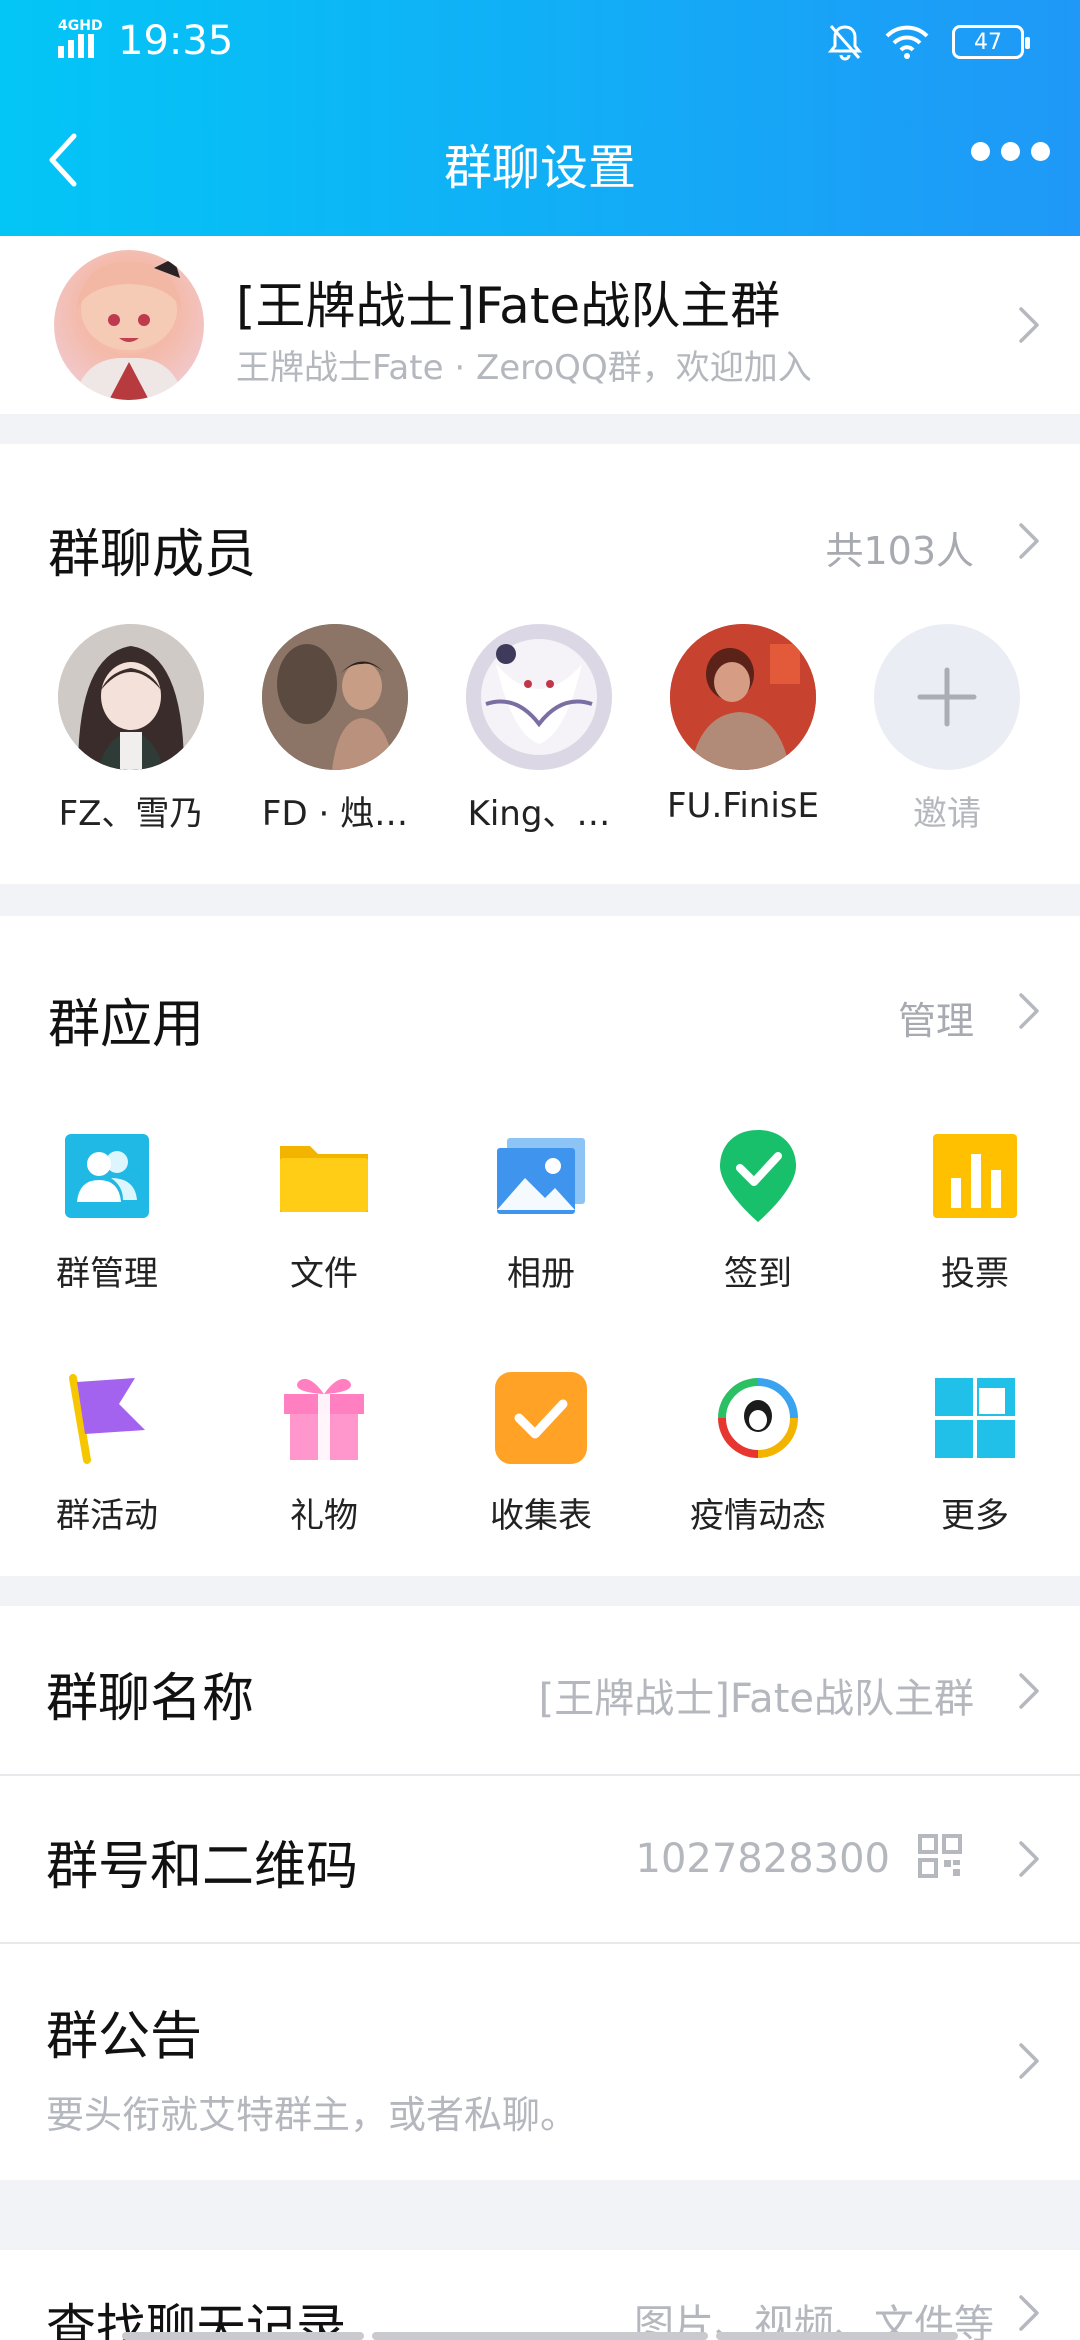 The height and width of the screenshot is (2340, 1080). Describe the element at coordinates (84, 39) in the screenshot. I see `signal-icon: 4GHD` at that location.